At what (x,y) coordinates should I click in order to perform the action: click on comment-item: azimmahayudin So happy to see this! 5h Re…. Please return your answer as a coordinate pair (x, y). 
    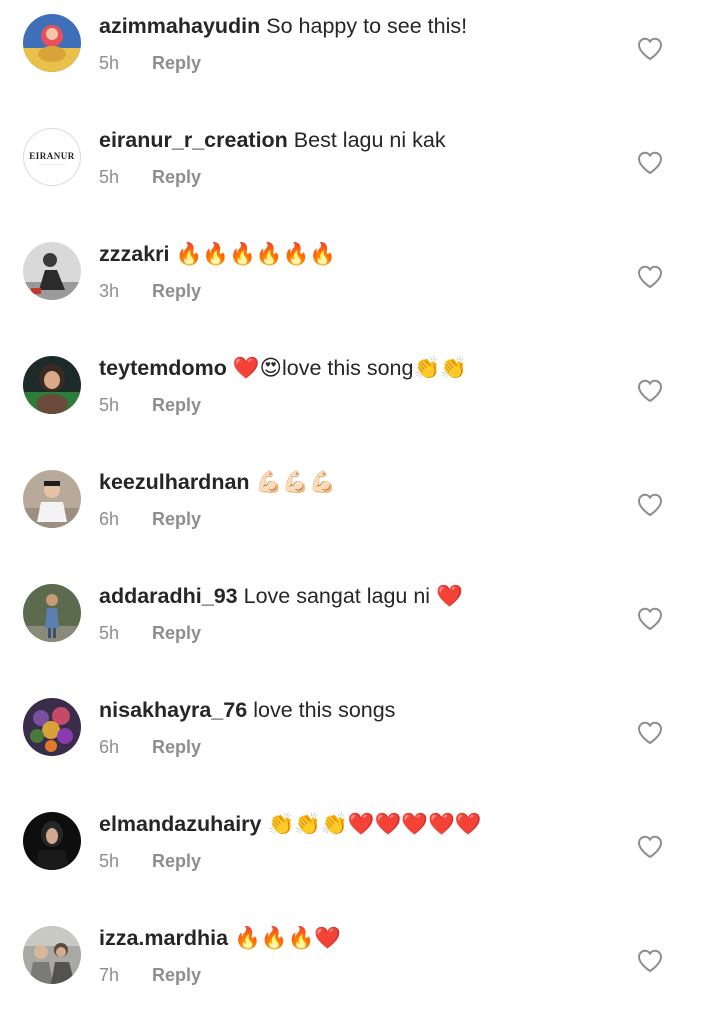
    Looking at the image, I should click on (351, 59).